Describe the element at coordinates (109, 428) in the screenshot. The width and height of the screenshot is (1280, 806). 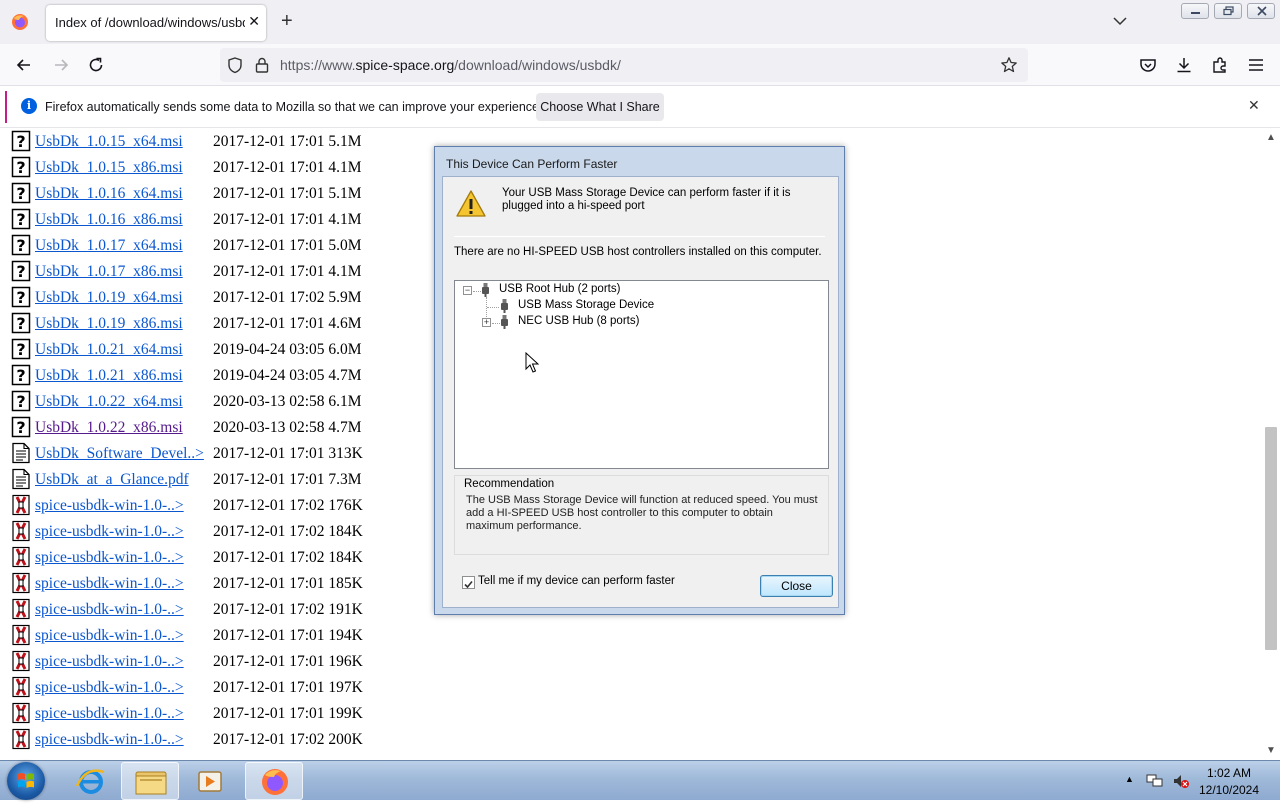
I see `file-link: UsbDk_1.0.22_x86.msi` at that location.